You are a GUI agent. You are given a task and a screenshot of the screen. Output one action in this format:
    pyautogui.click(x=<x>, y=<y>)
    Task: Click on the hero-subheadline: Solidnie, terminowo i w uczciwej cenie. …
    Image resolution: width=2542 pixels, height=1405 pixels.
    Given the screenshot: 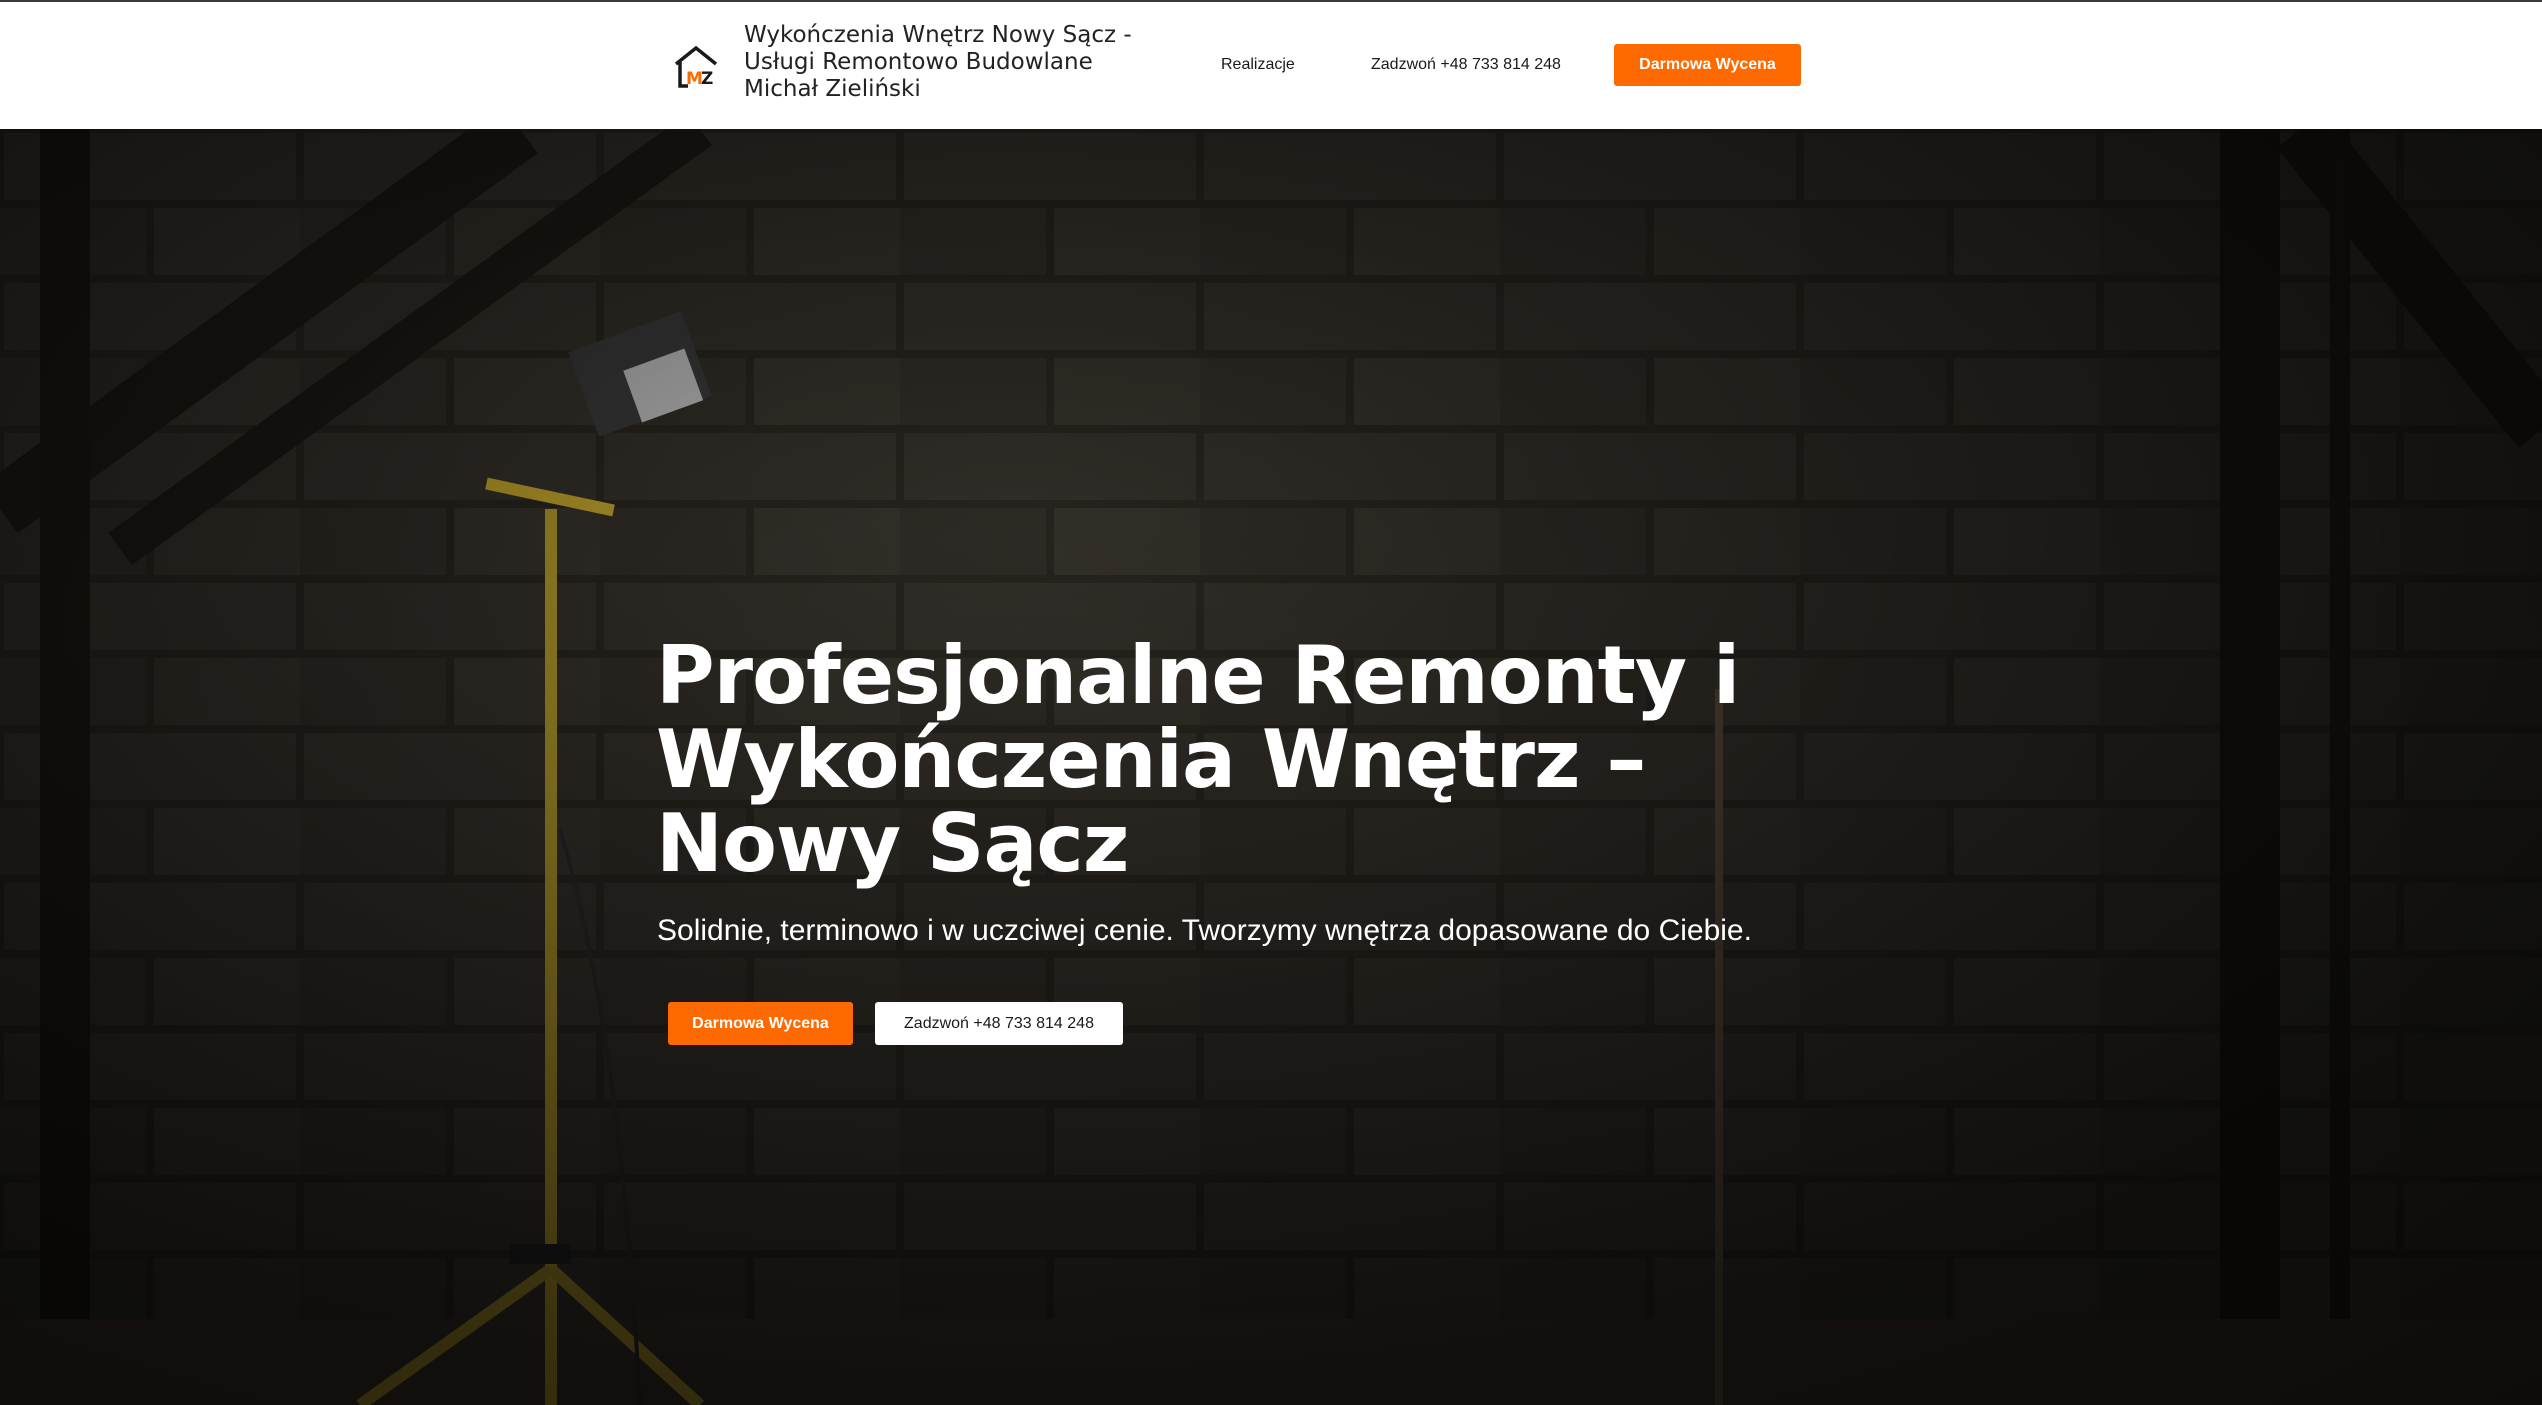 What is the action you would take?
    pyautogui.click(x=1204, y=930)
    